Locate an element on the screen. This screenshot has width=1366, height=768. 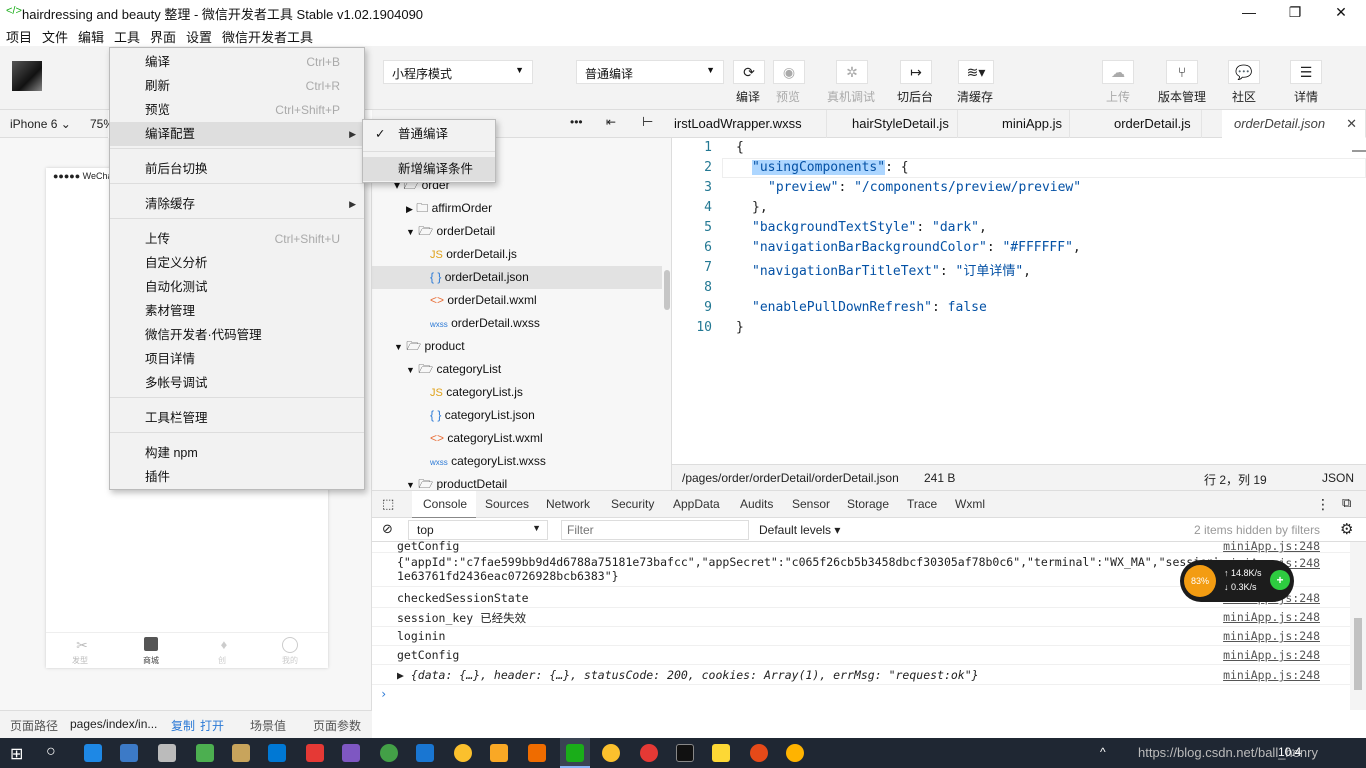
tree-scrollbar is located at coordinates (667, 290).